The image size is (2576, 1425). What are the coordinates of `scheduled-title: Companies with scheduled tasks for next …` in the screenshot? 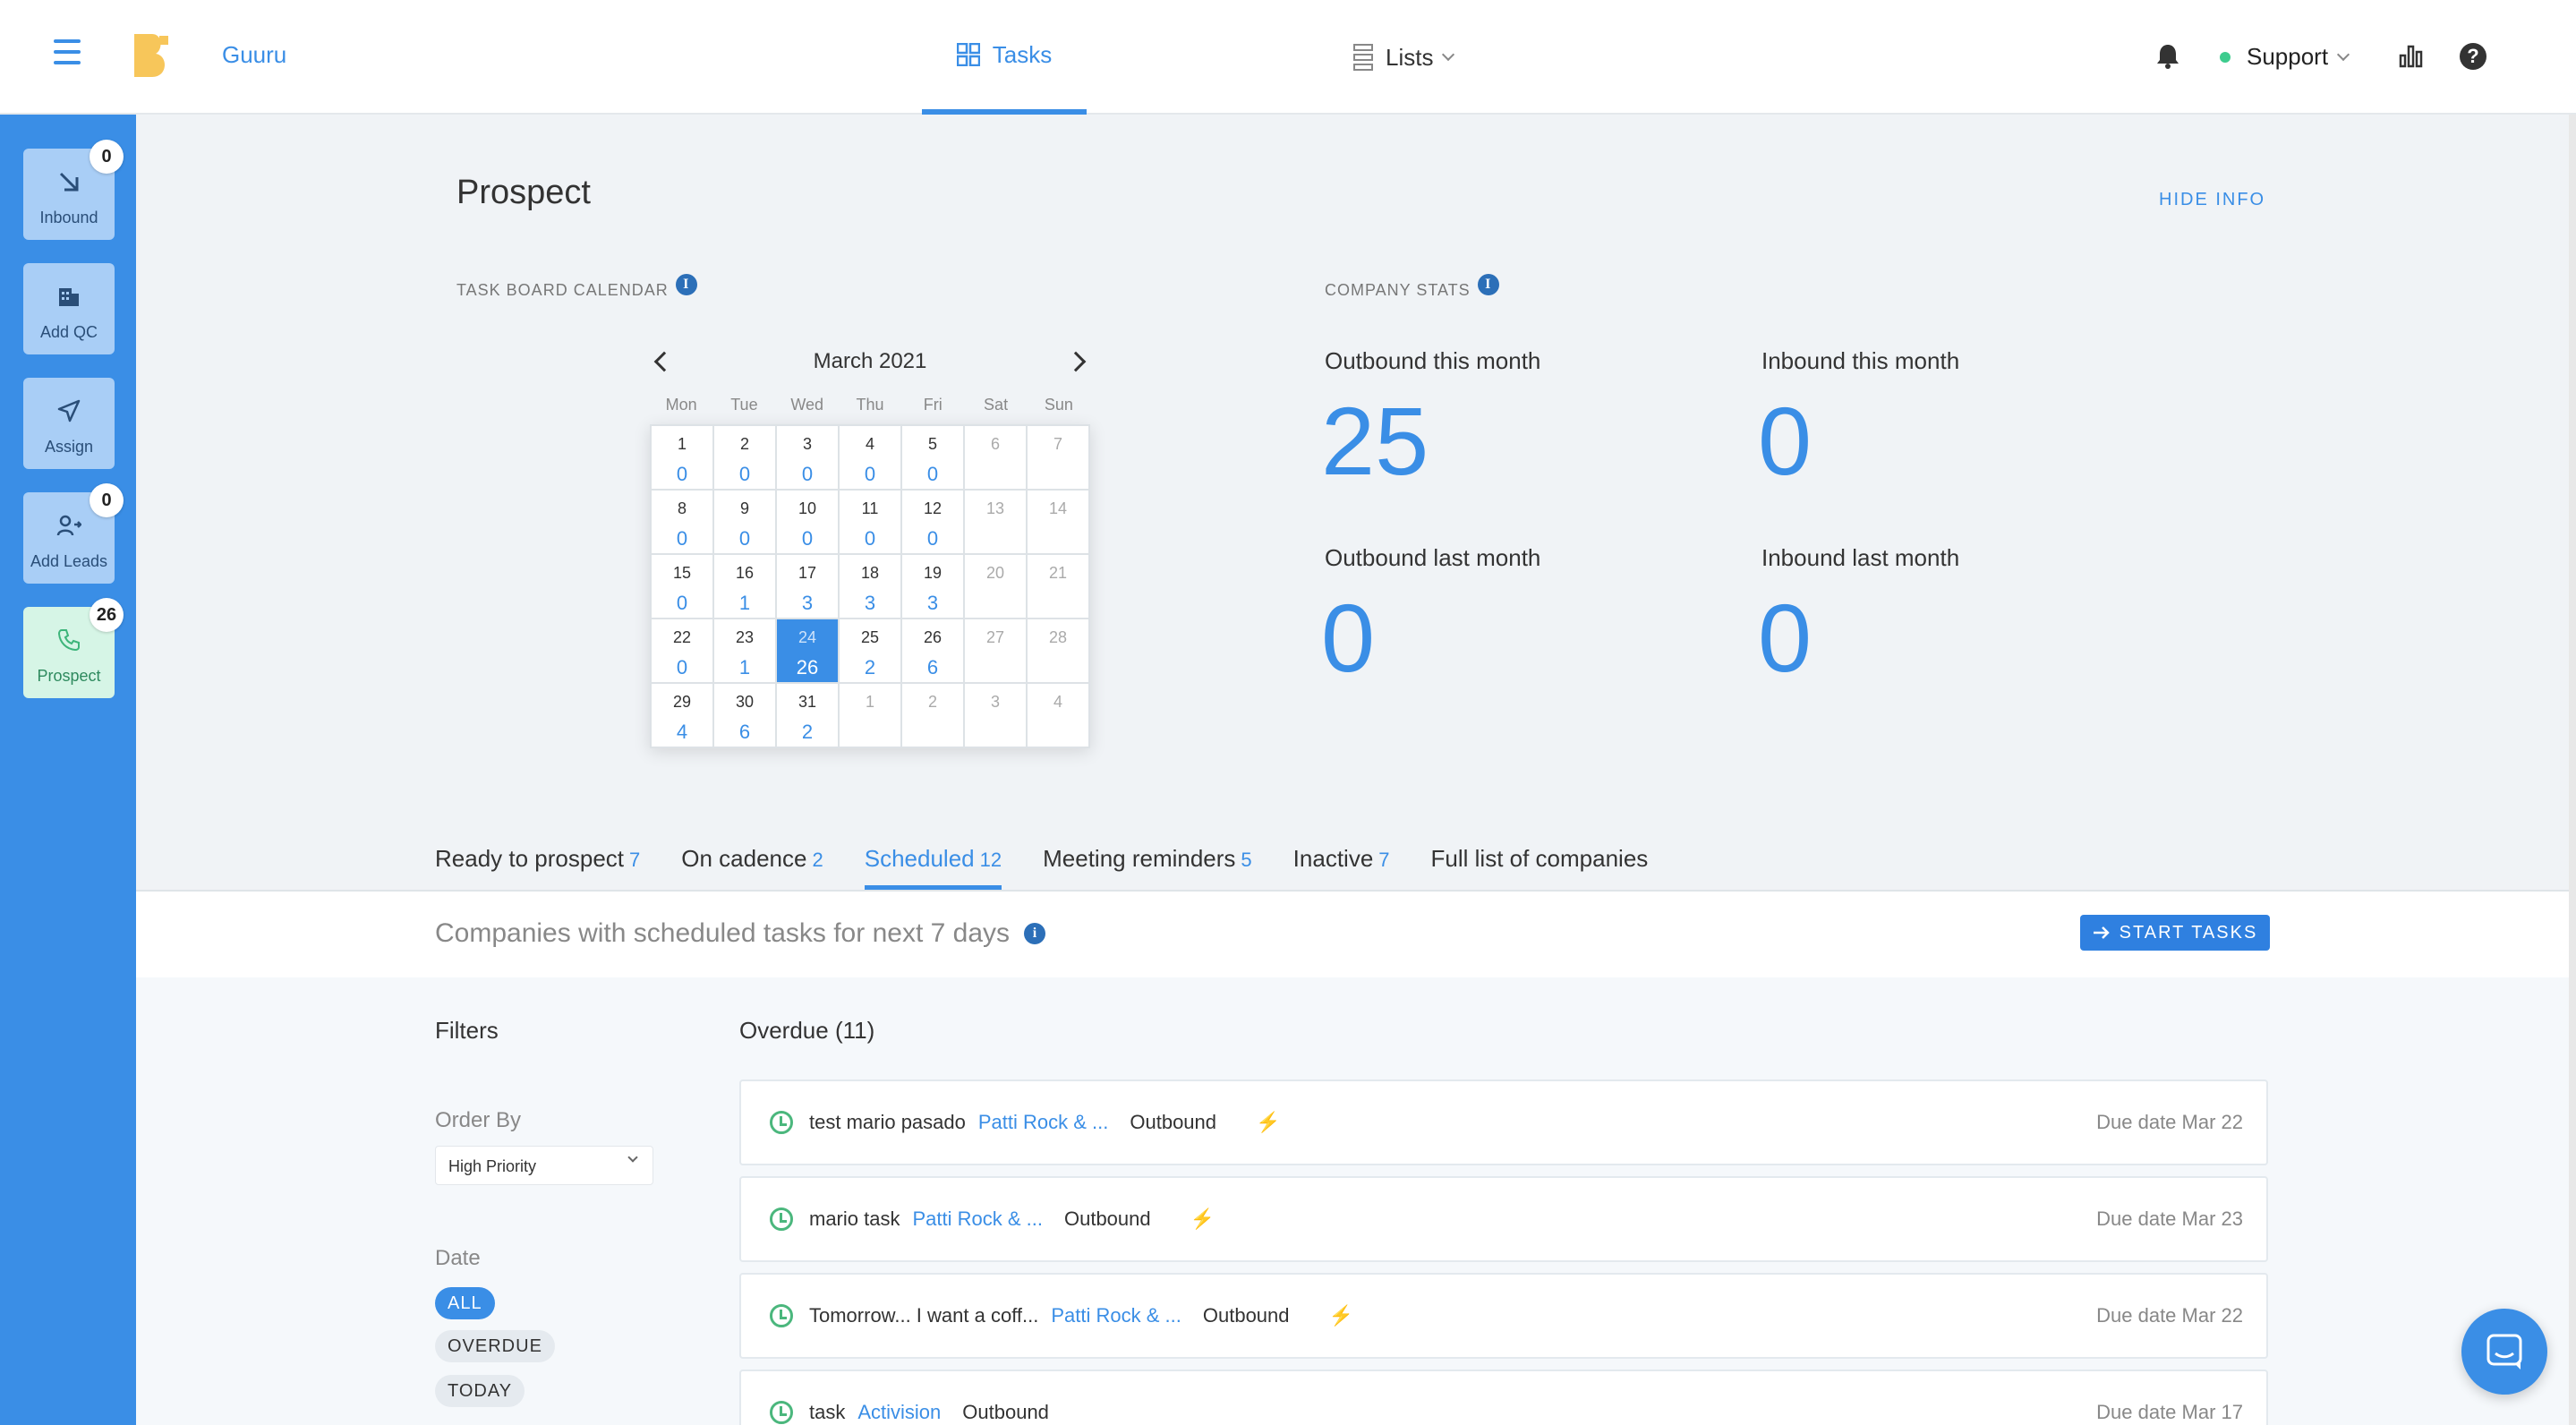 It's located at (740, 933).